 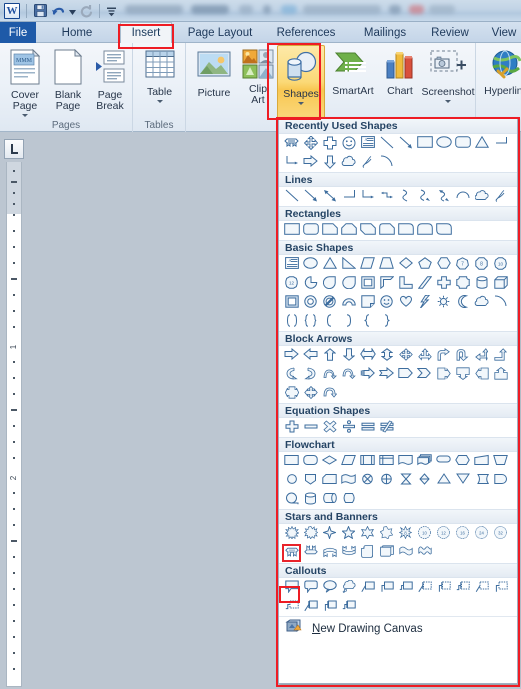 What do you see at coordinates (14, 424) in the screenshot?
I see `vertical-ruler: 1 2` at bounding box center [14, 424].